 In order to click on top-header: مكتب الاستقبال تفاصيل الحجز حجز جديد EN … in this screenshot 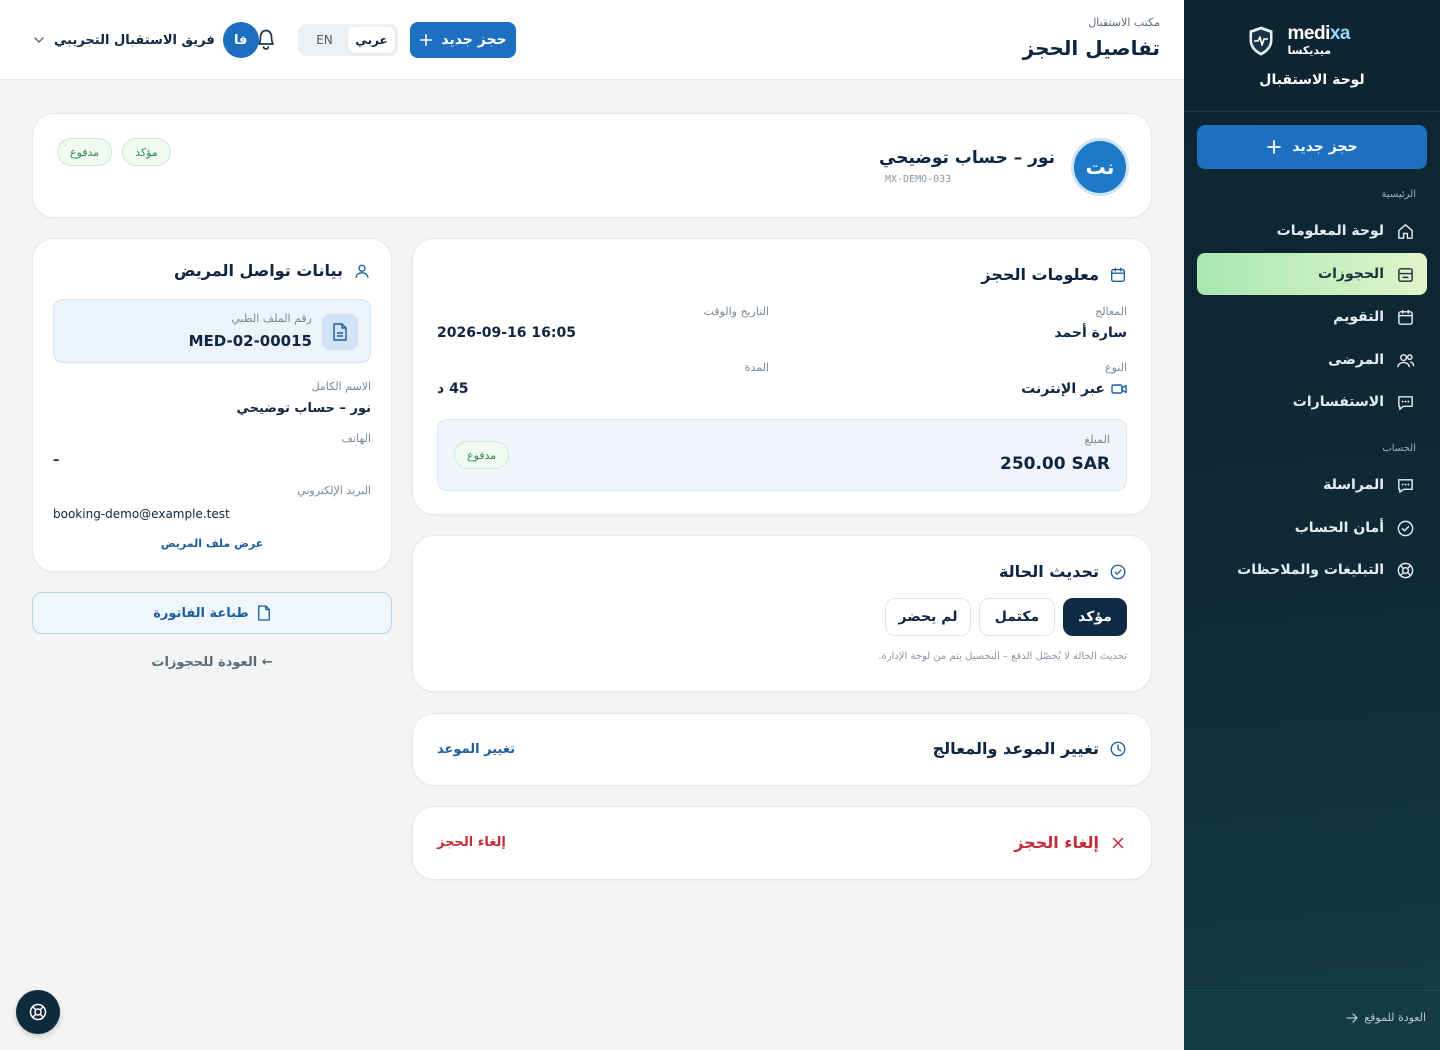, I will do `click(592, 40)`.